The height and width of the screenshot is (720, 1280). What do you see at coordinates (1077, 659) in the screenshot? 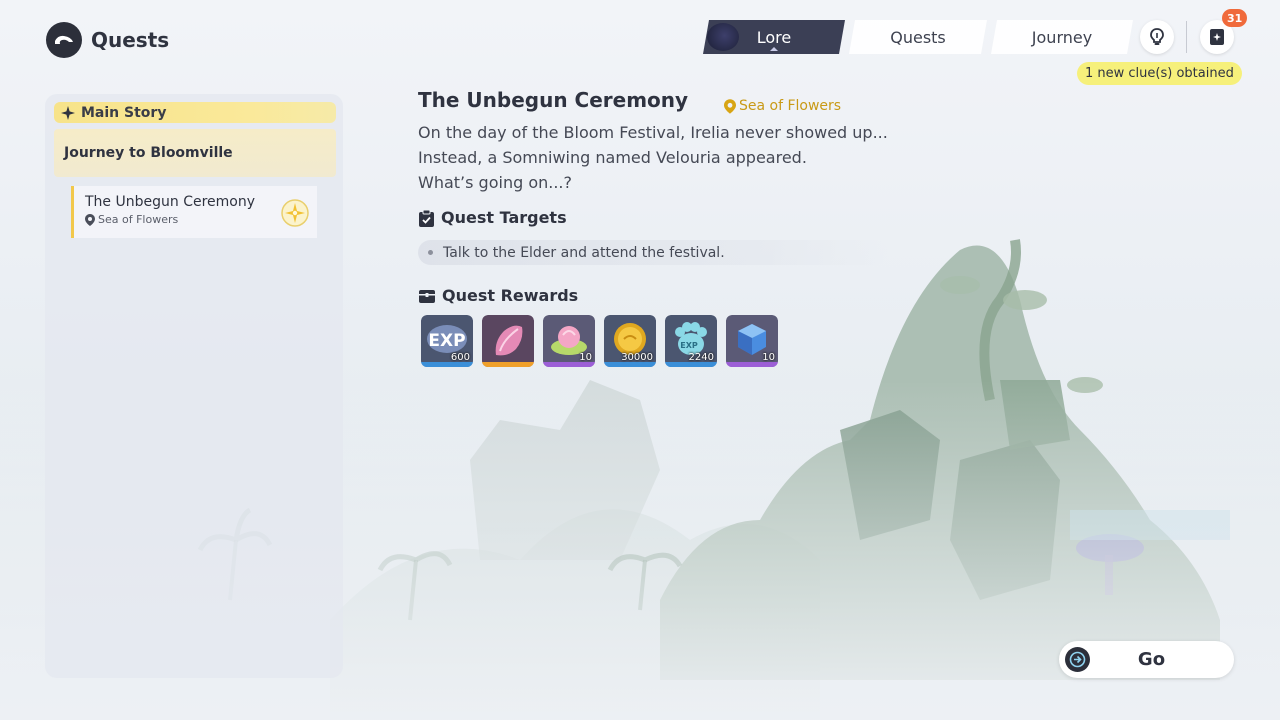
I see `navigate-arrow-icon` at bounding box center [1077, 659].